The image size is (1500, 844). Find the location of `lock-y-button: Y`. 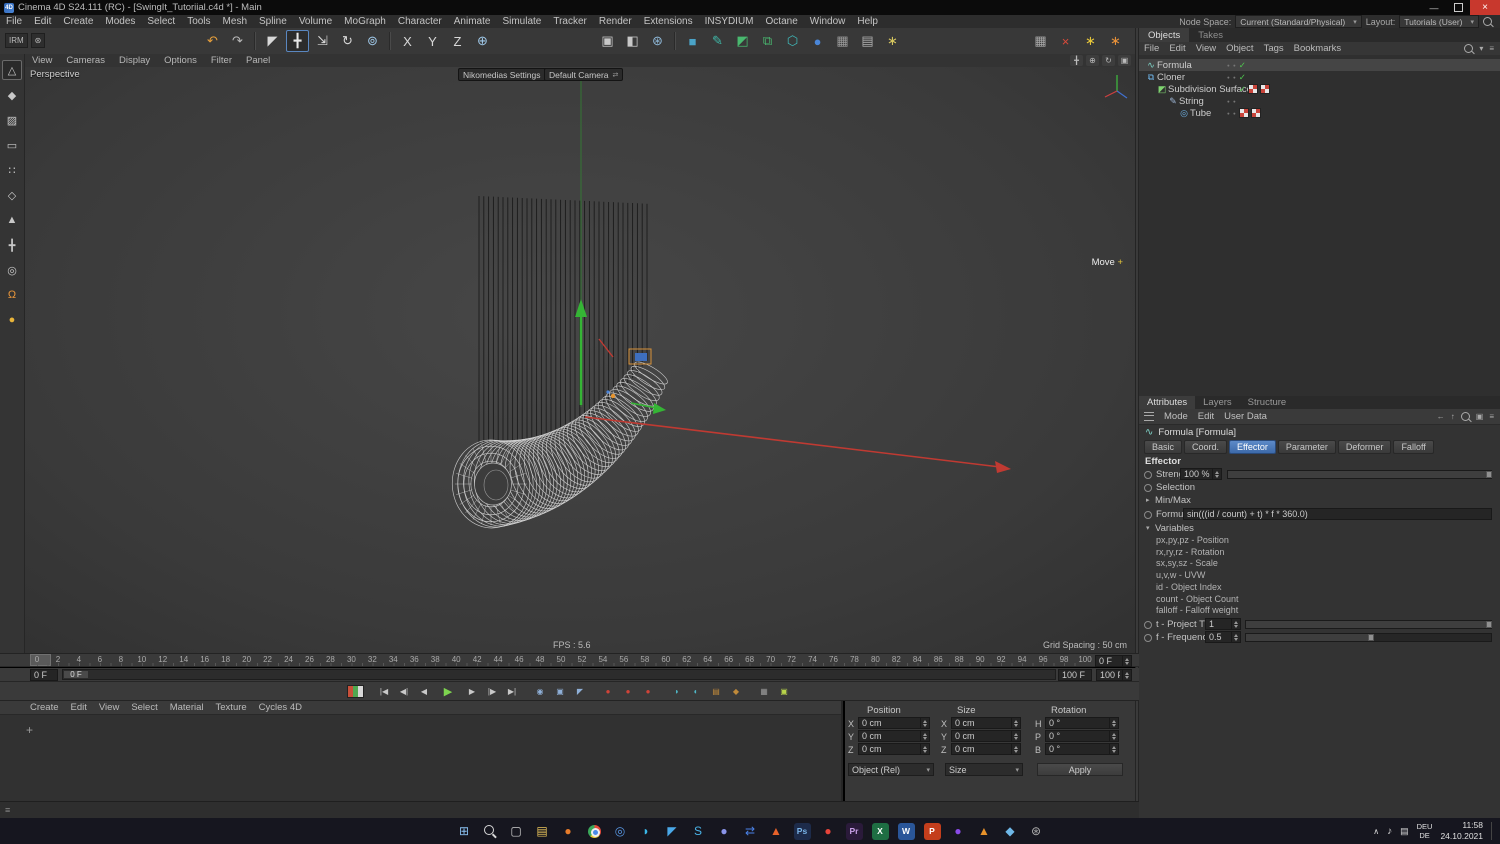

lock-y-button: Y is located at coordinates (432, 41).